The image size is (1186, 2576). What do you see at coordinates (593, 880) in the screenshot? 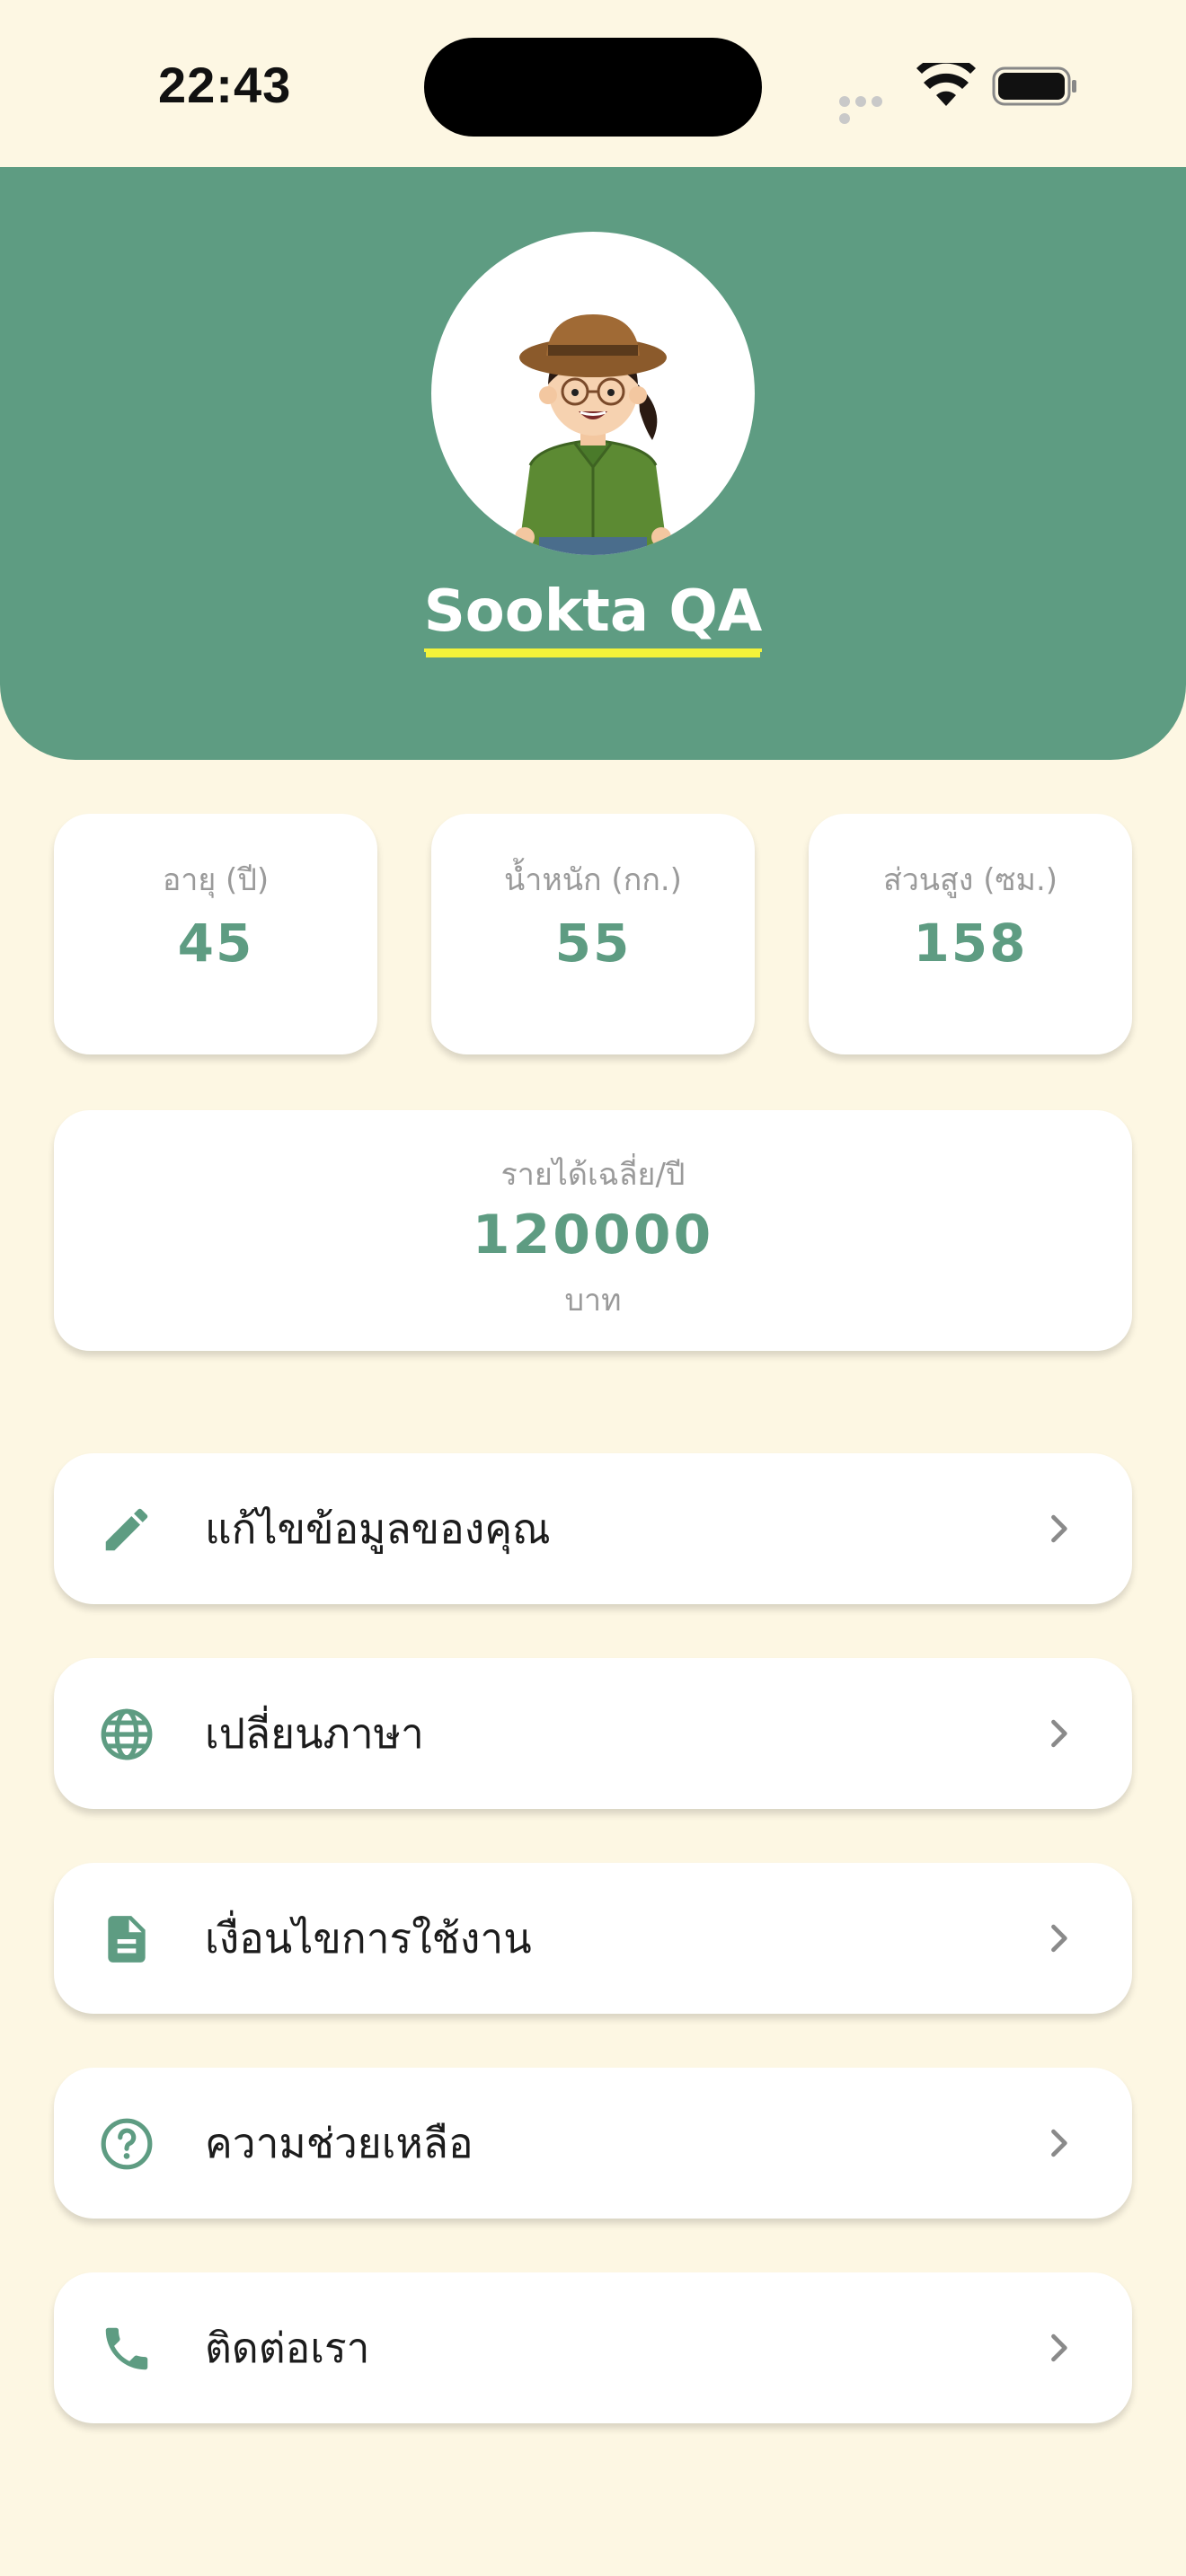
I see `weight-label: น้ำหนัก (กก.)` at bounding box center [593, 880].